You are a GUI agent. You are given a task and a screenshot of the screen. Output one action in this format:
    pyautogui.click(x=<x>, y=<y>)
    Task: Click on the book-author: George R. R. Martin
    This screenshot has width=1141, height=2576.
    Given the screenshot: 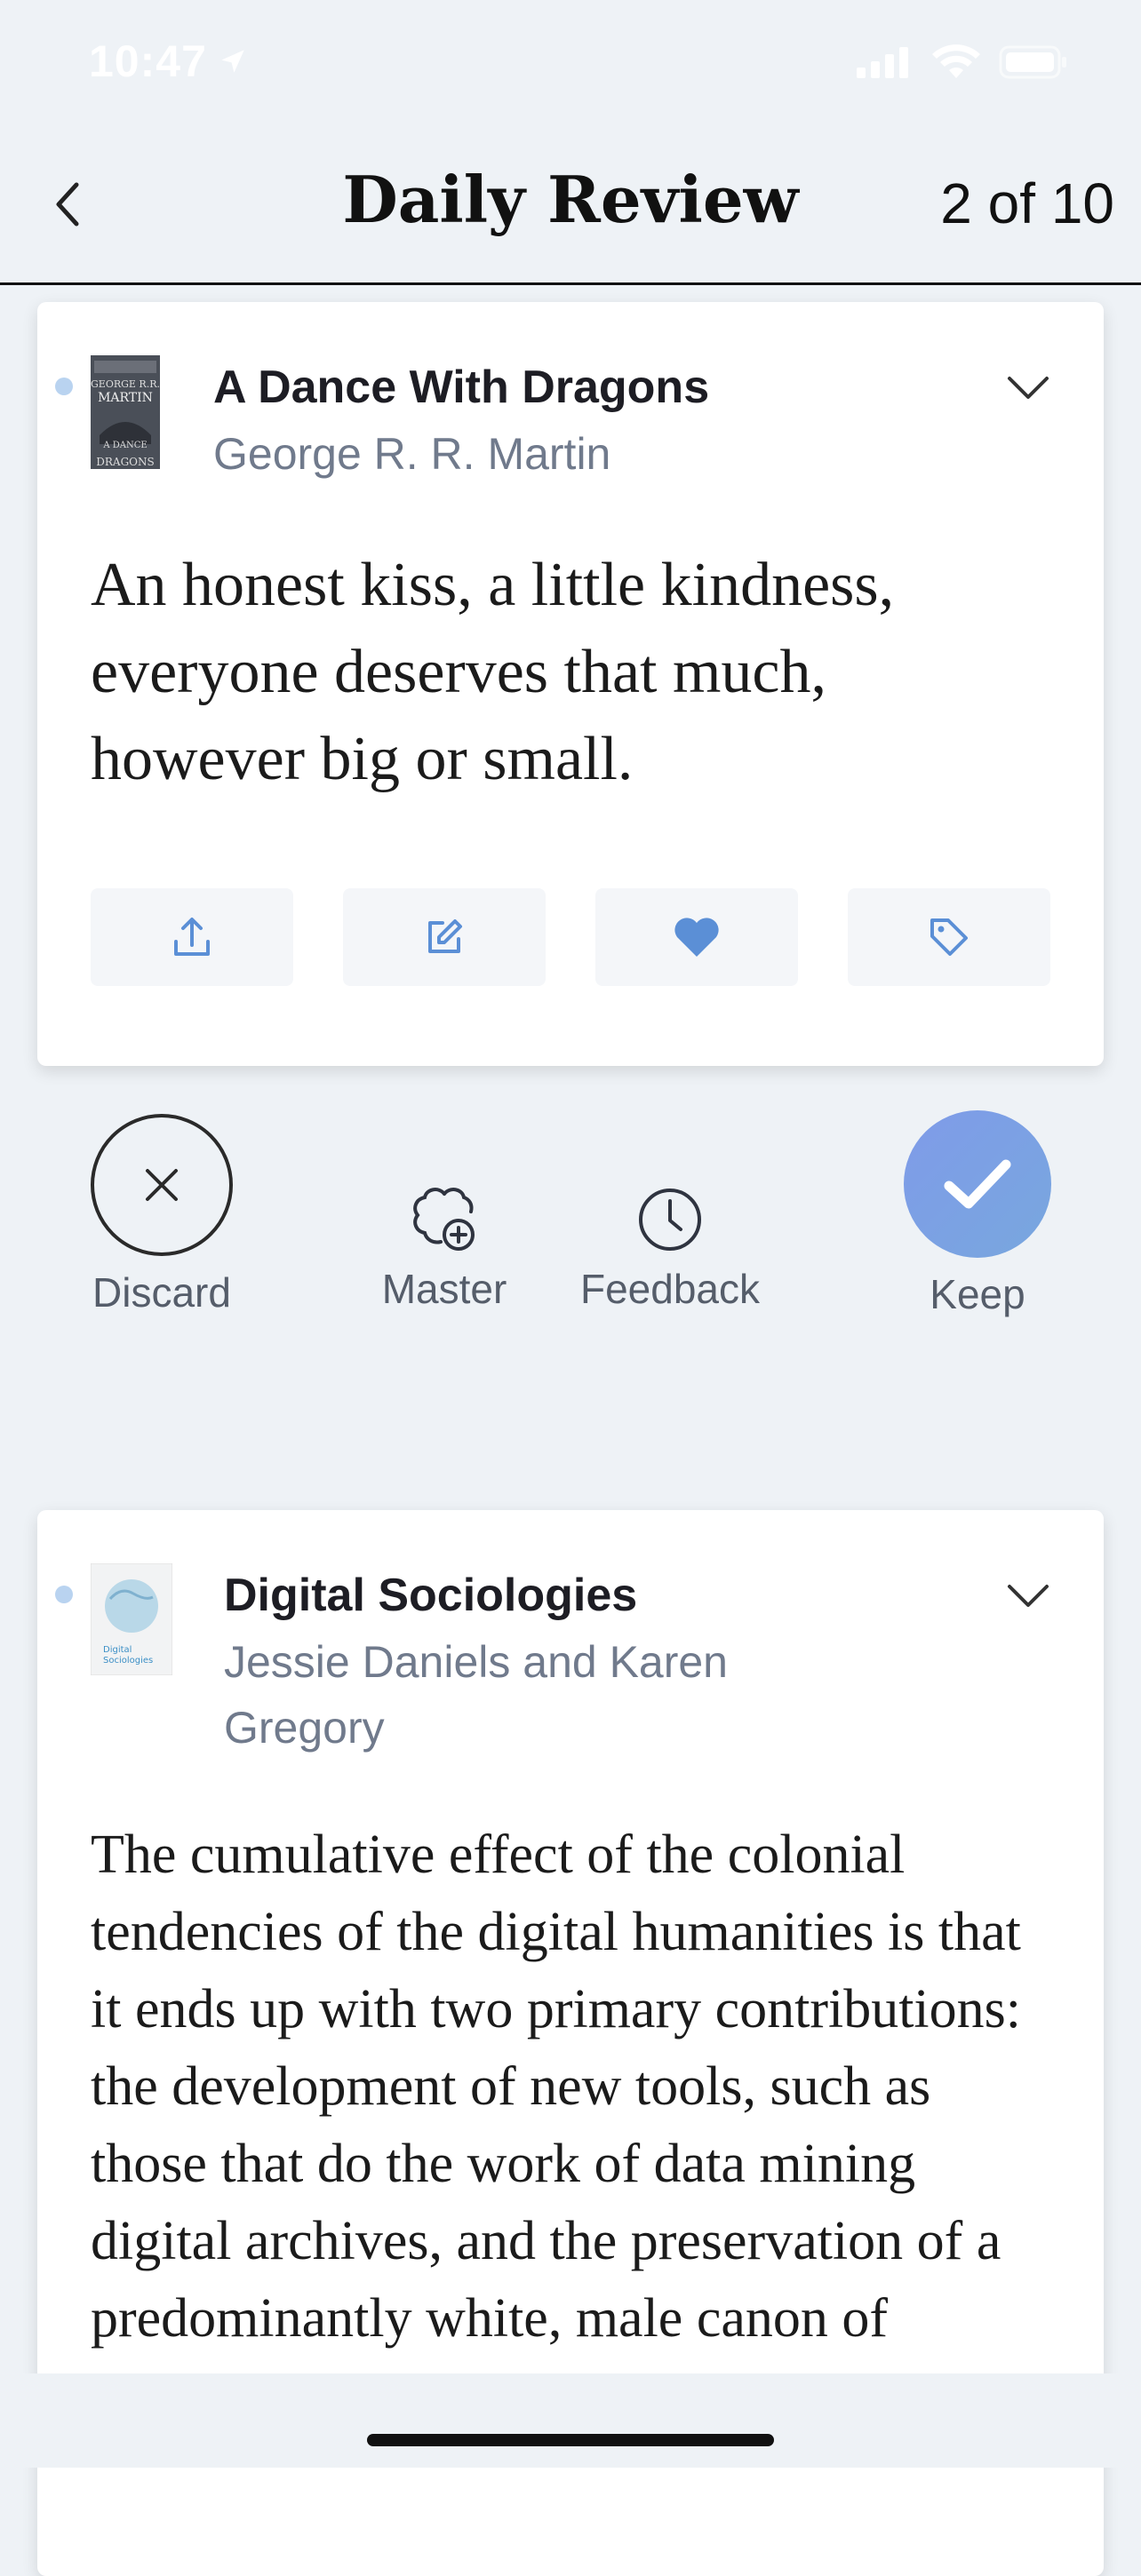 What is the action you would take?
    pyautogui.click(x=412, y=454)
    